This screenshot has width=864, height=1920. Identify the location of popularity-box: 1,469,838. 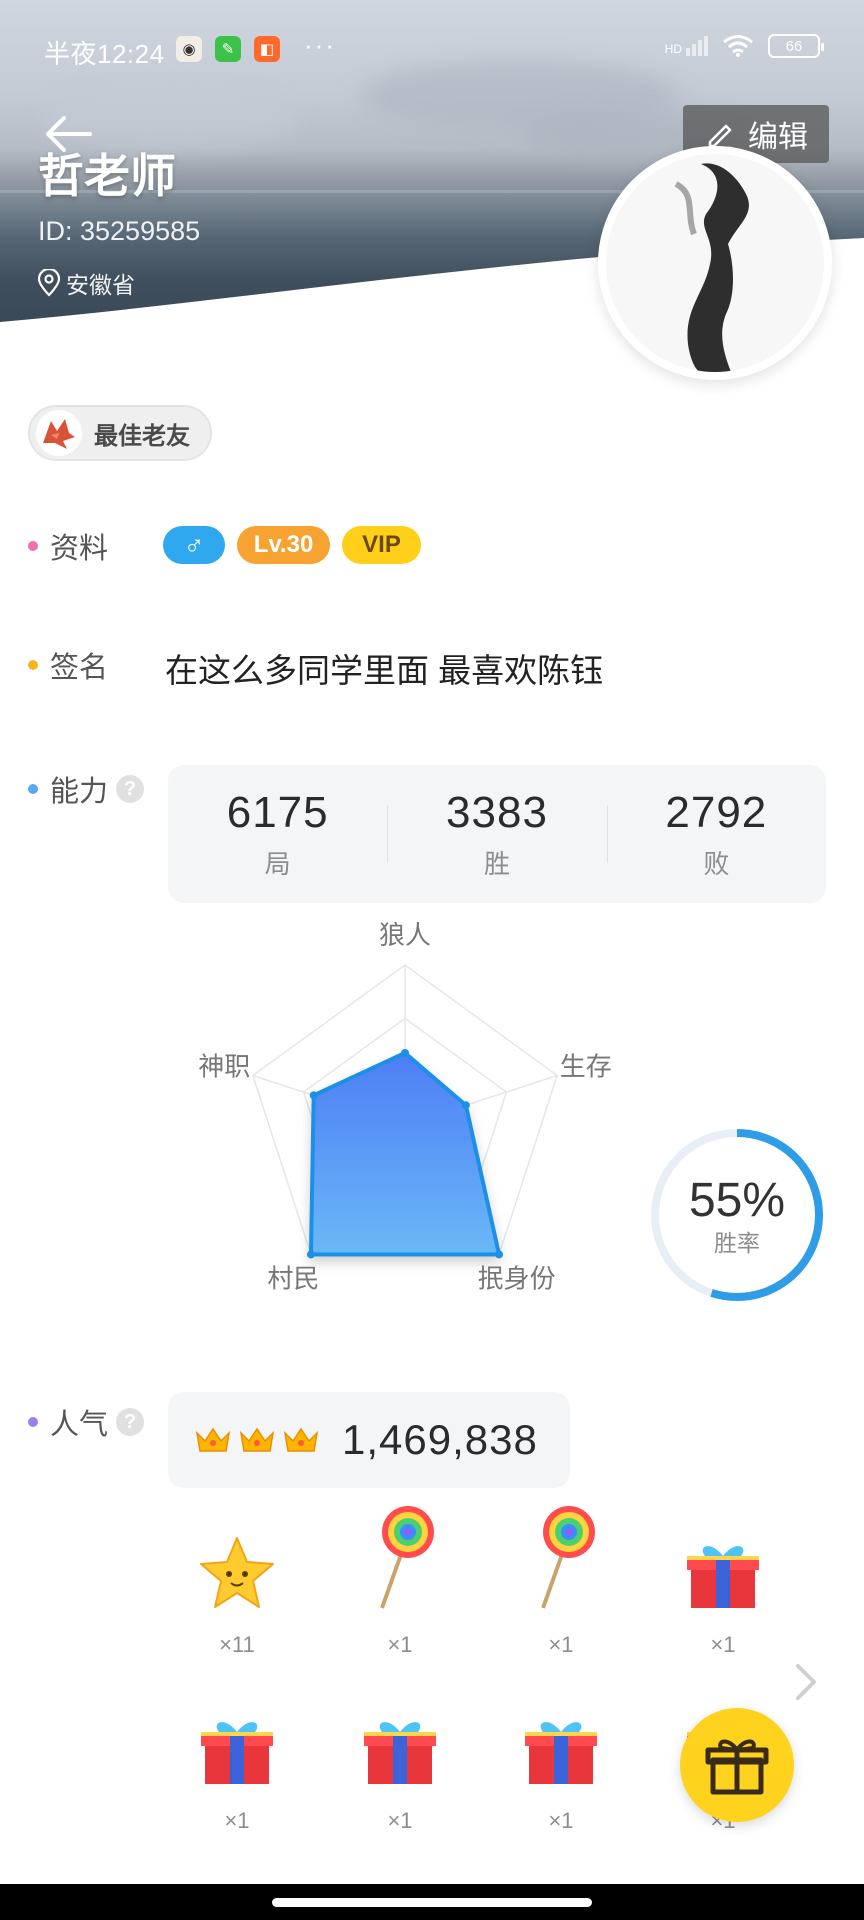
(369, 1440).